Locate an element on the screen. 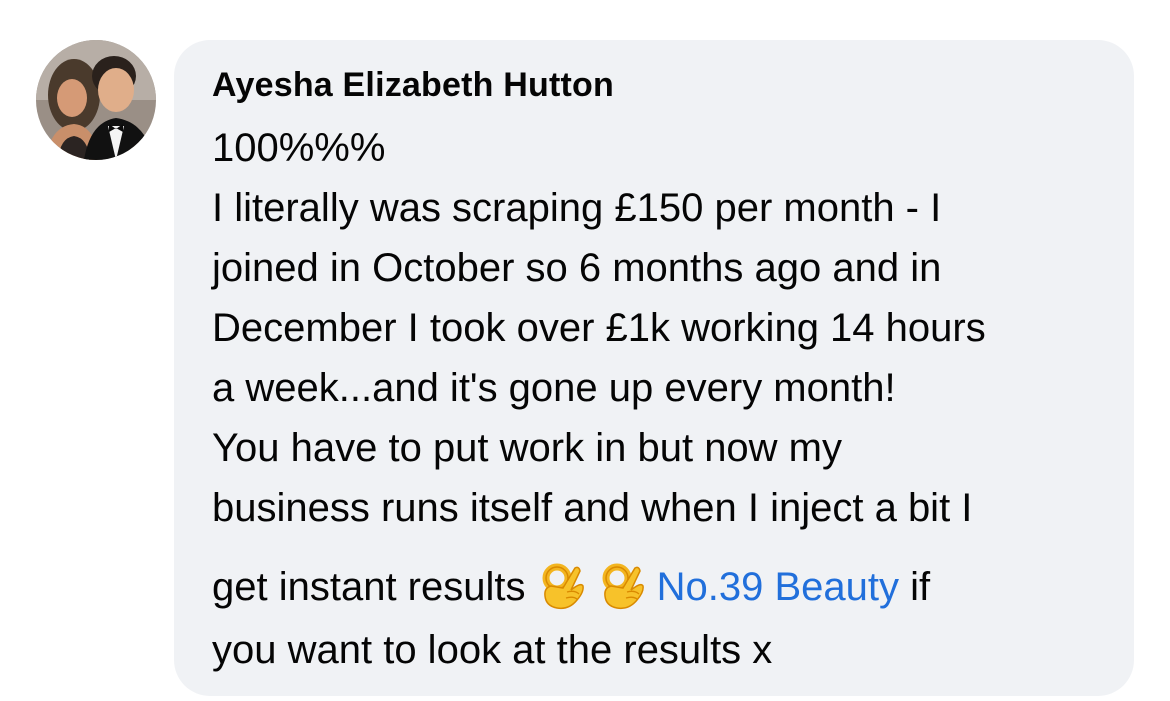  comment-text-line: you want to look at the results x is located at coordinates (492, 650).